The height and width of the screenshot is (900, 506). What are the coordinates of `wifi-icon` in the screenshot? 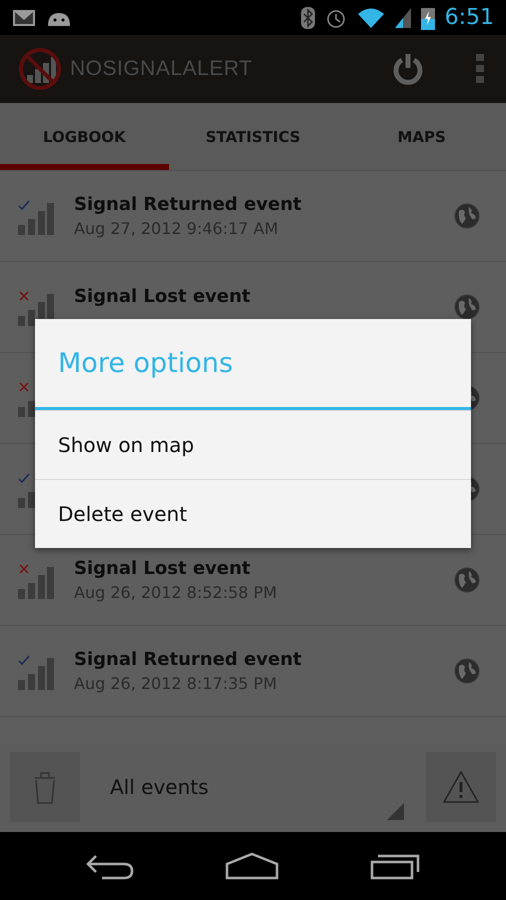 It's located at (370, 17).